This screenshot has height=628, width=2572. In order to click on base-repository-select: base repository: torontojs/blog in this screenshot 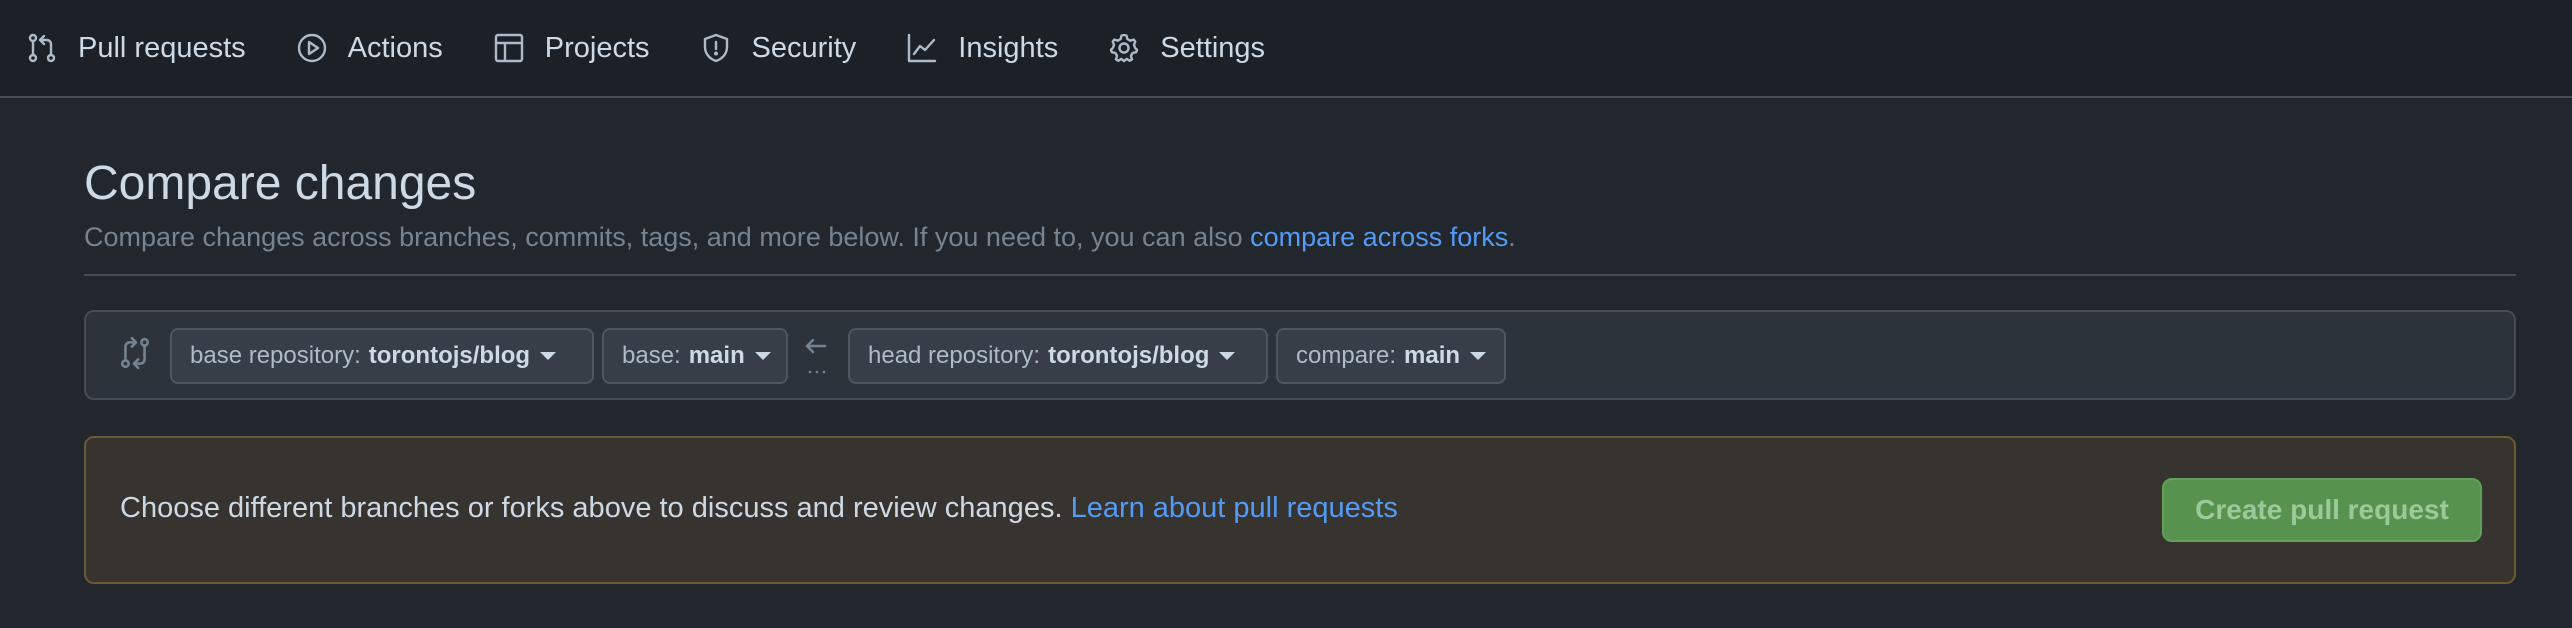, I will do `click(382, 356)`.